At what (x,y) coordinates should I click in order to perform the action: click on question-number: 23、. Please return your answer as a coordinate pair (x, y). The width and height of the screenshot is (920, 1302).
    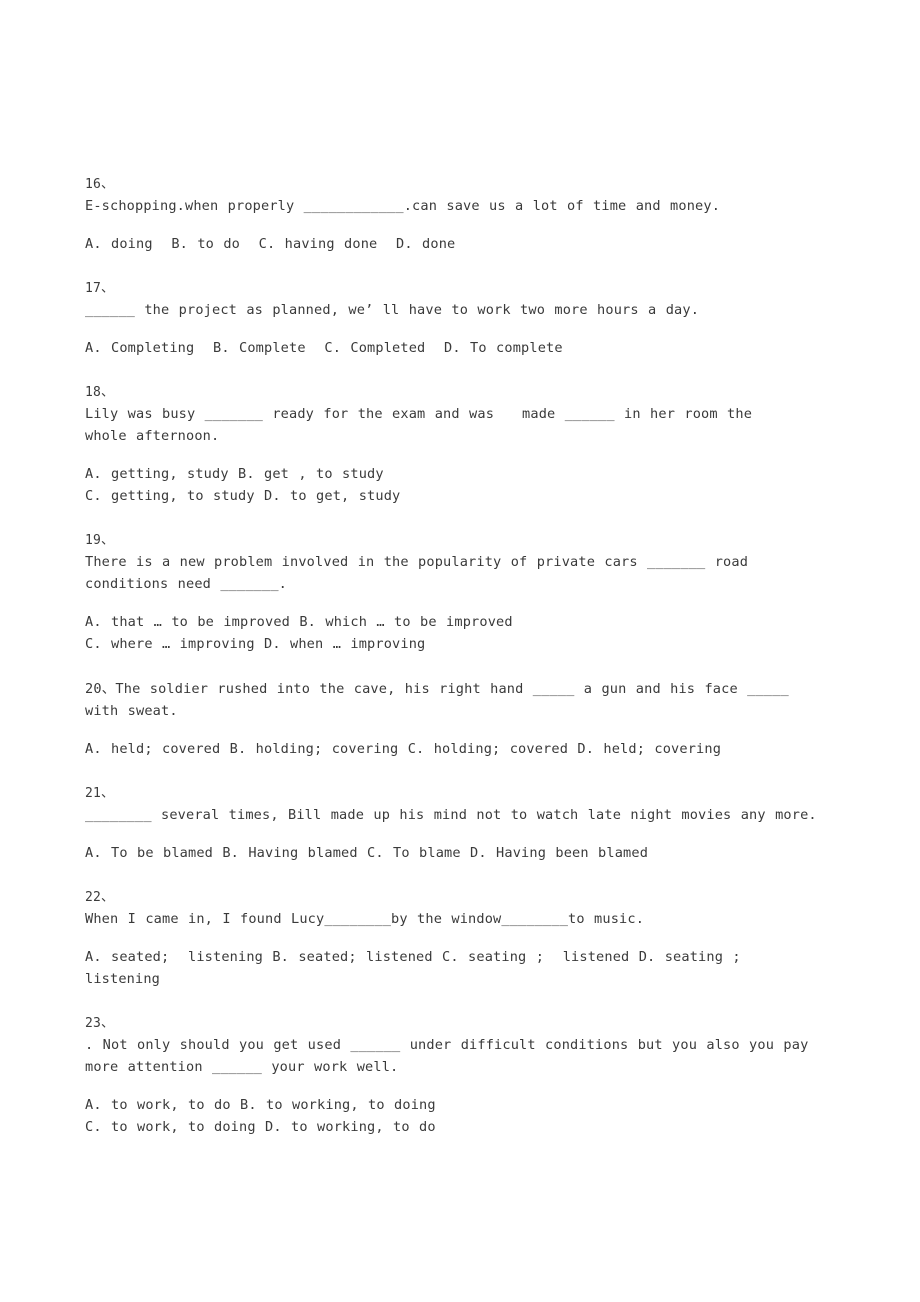
    Looking at the image, I should click on (100, 1023).